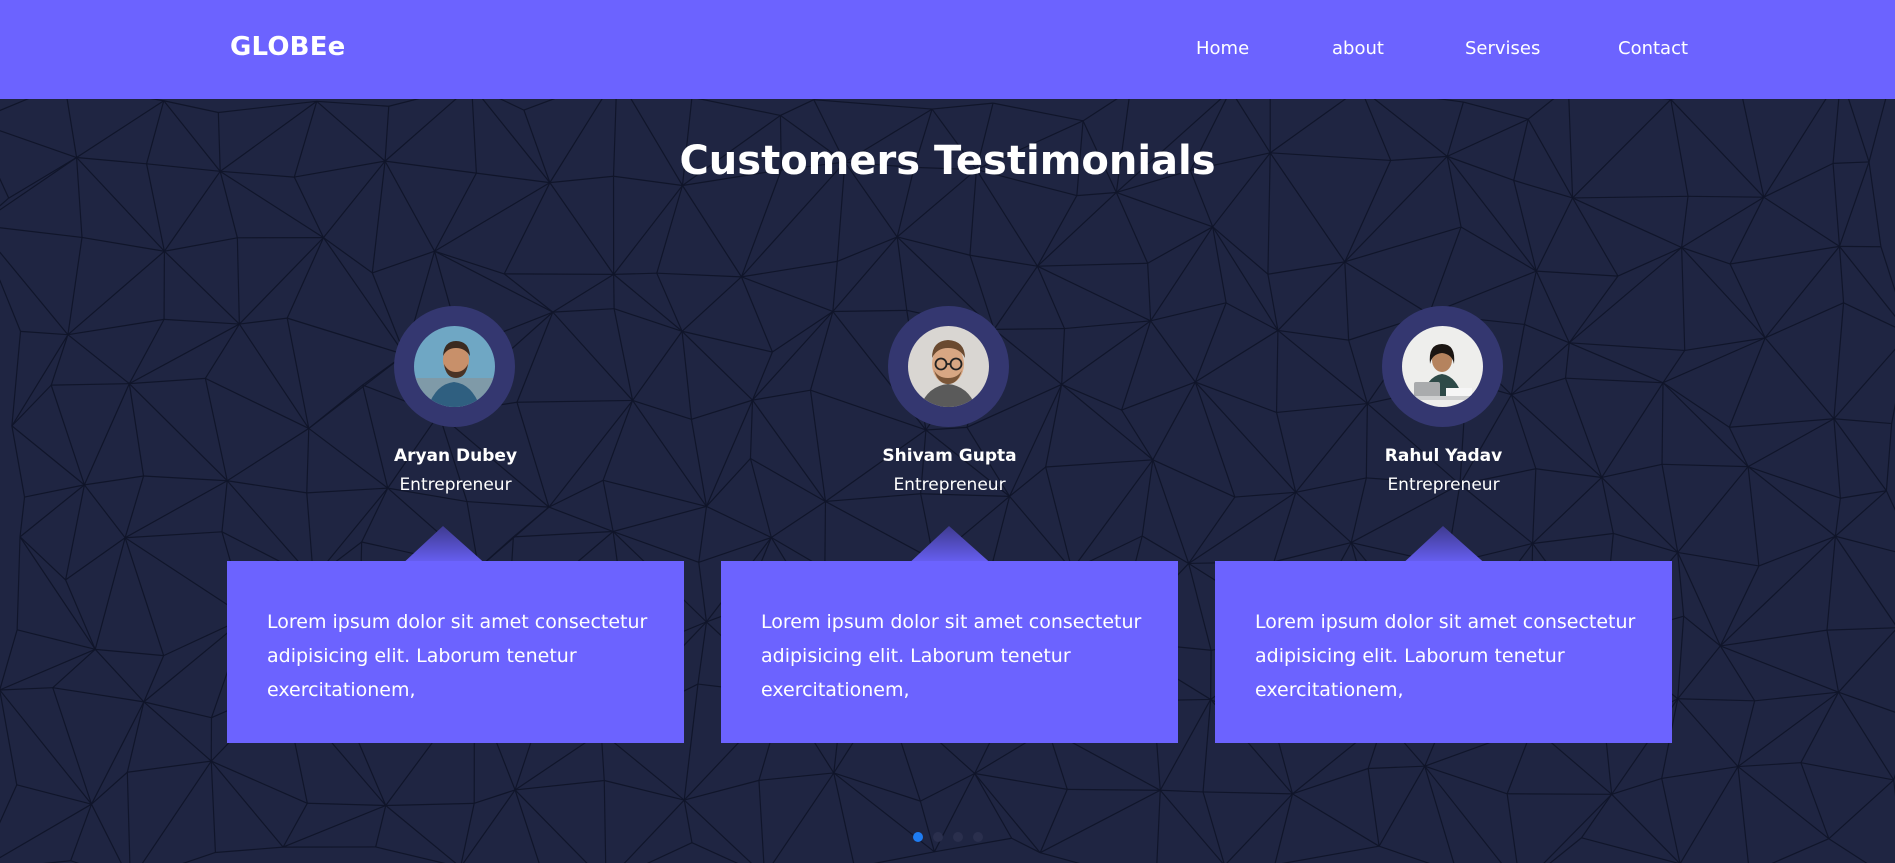 The width and height of the screenshot is (1895, 863). Describe the element at coordinates (947, 161) in the screenshot. I see `section-title: Customers Testimonials` at that location.